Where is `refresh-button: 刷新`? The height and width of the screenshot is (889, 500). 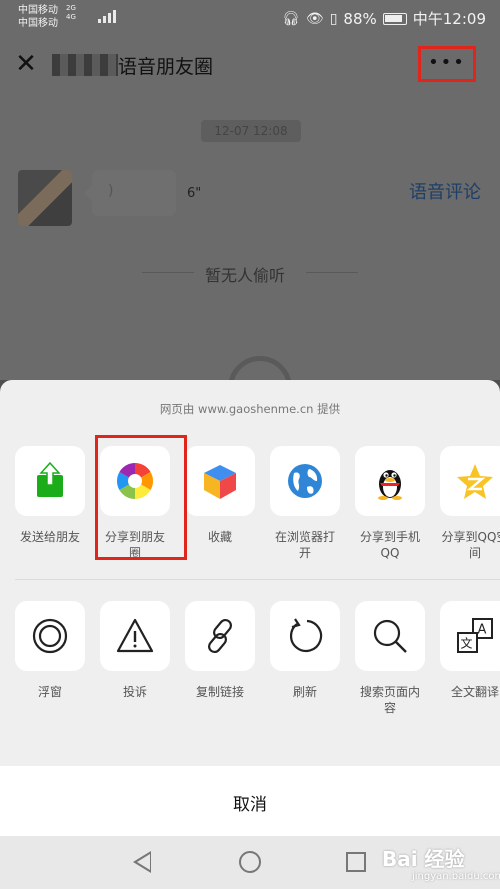 refresh-button: 刷新 is located at coordinates (305, 658).